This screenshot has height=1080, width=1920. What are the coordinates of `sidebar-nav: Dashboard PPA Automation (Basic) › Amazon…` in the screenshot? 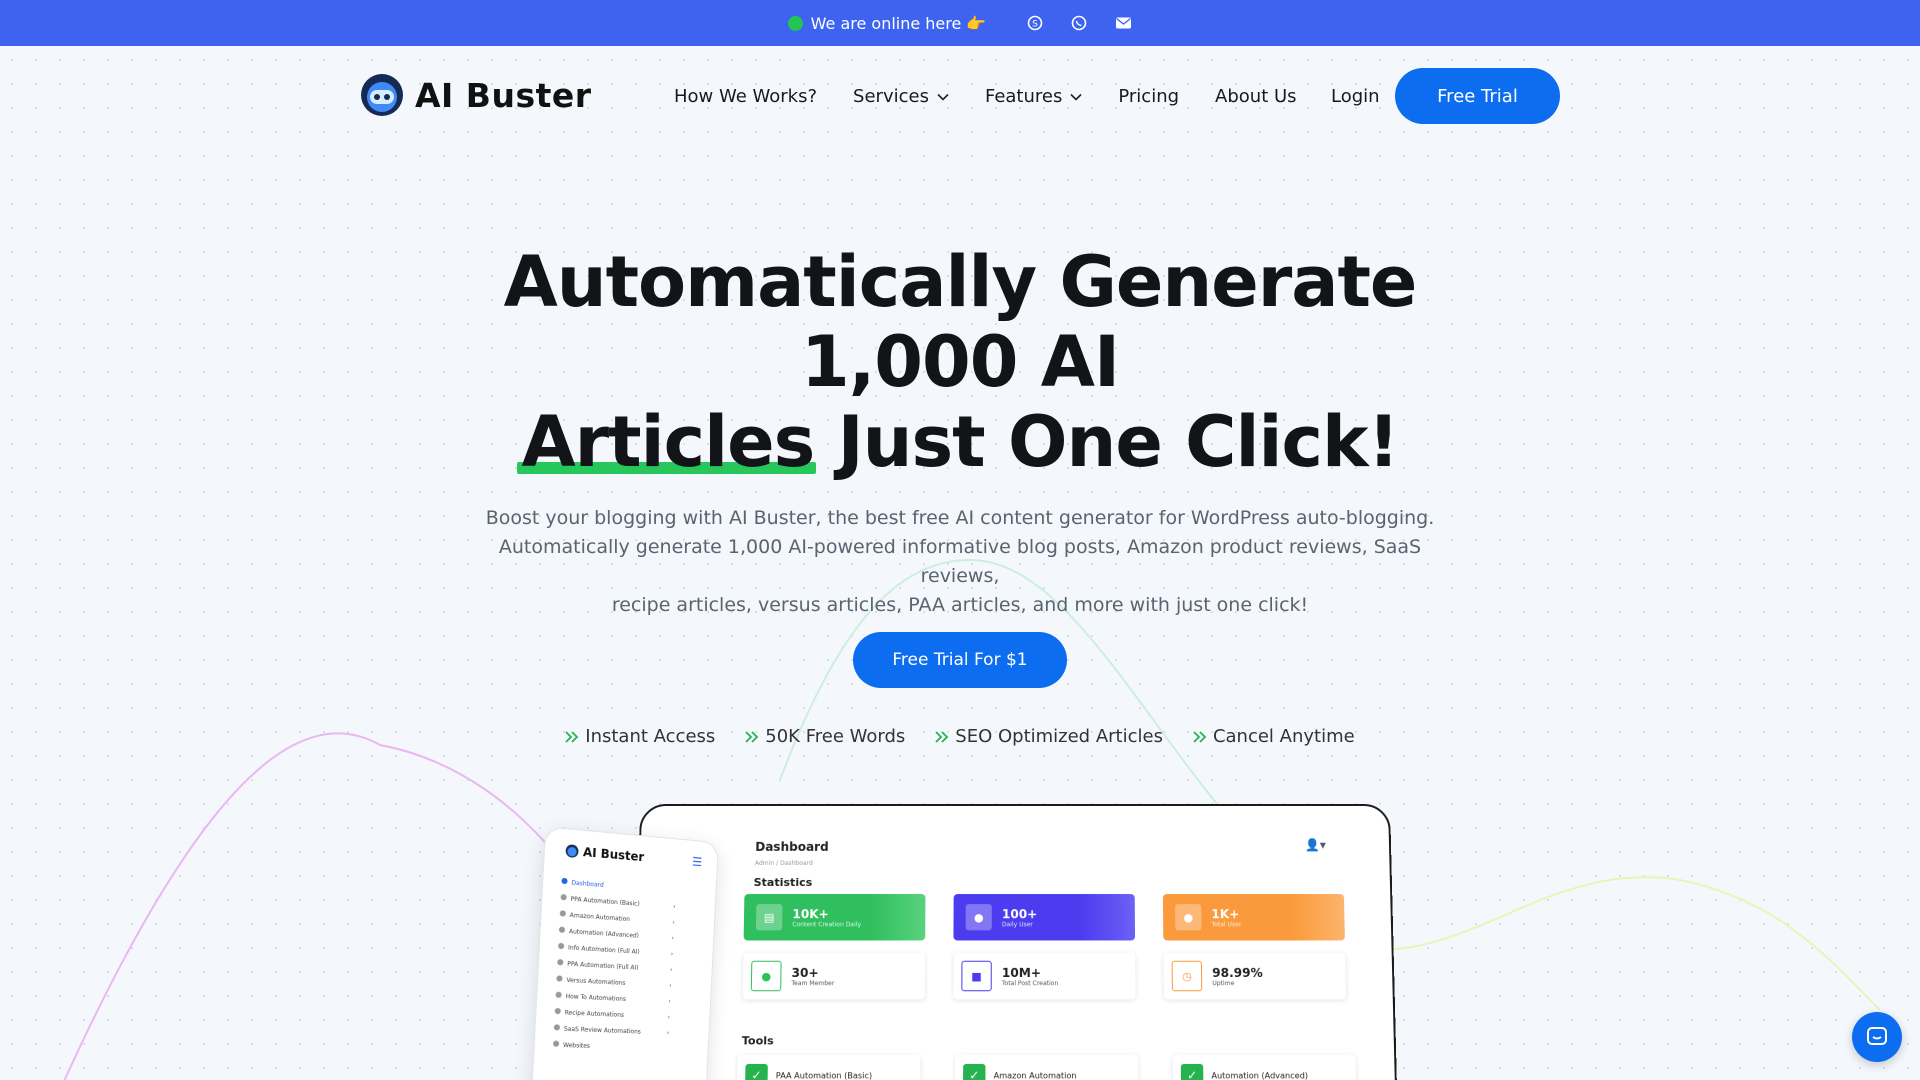 It's located at (614, 965).